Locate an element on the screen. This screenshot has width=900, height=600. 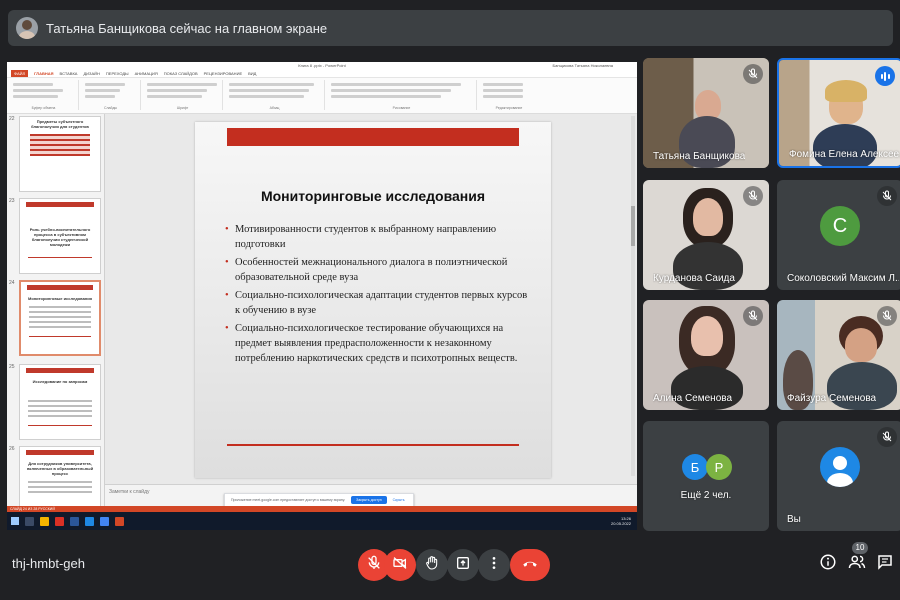
taskbar-clock: 13:26 20.05.2022 is located at coordinates (620, 521).